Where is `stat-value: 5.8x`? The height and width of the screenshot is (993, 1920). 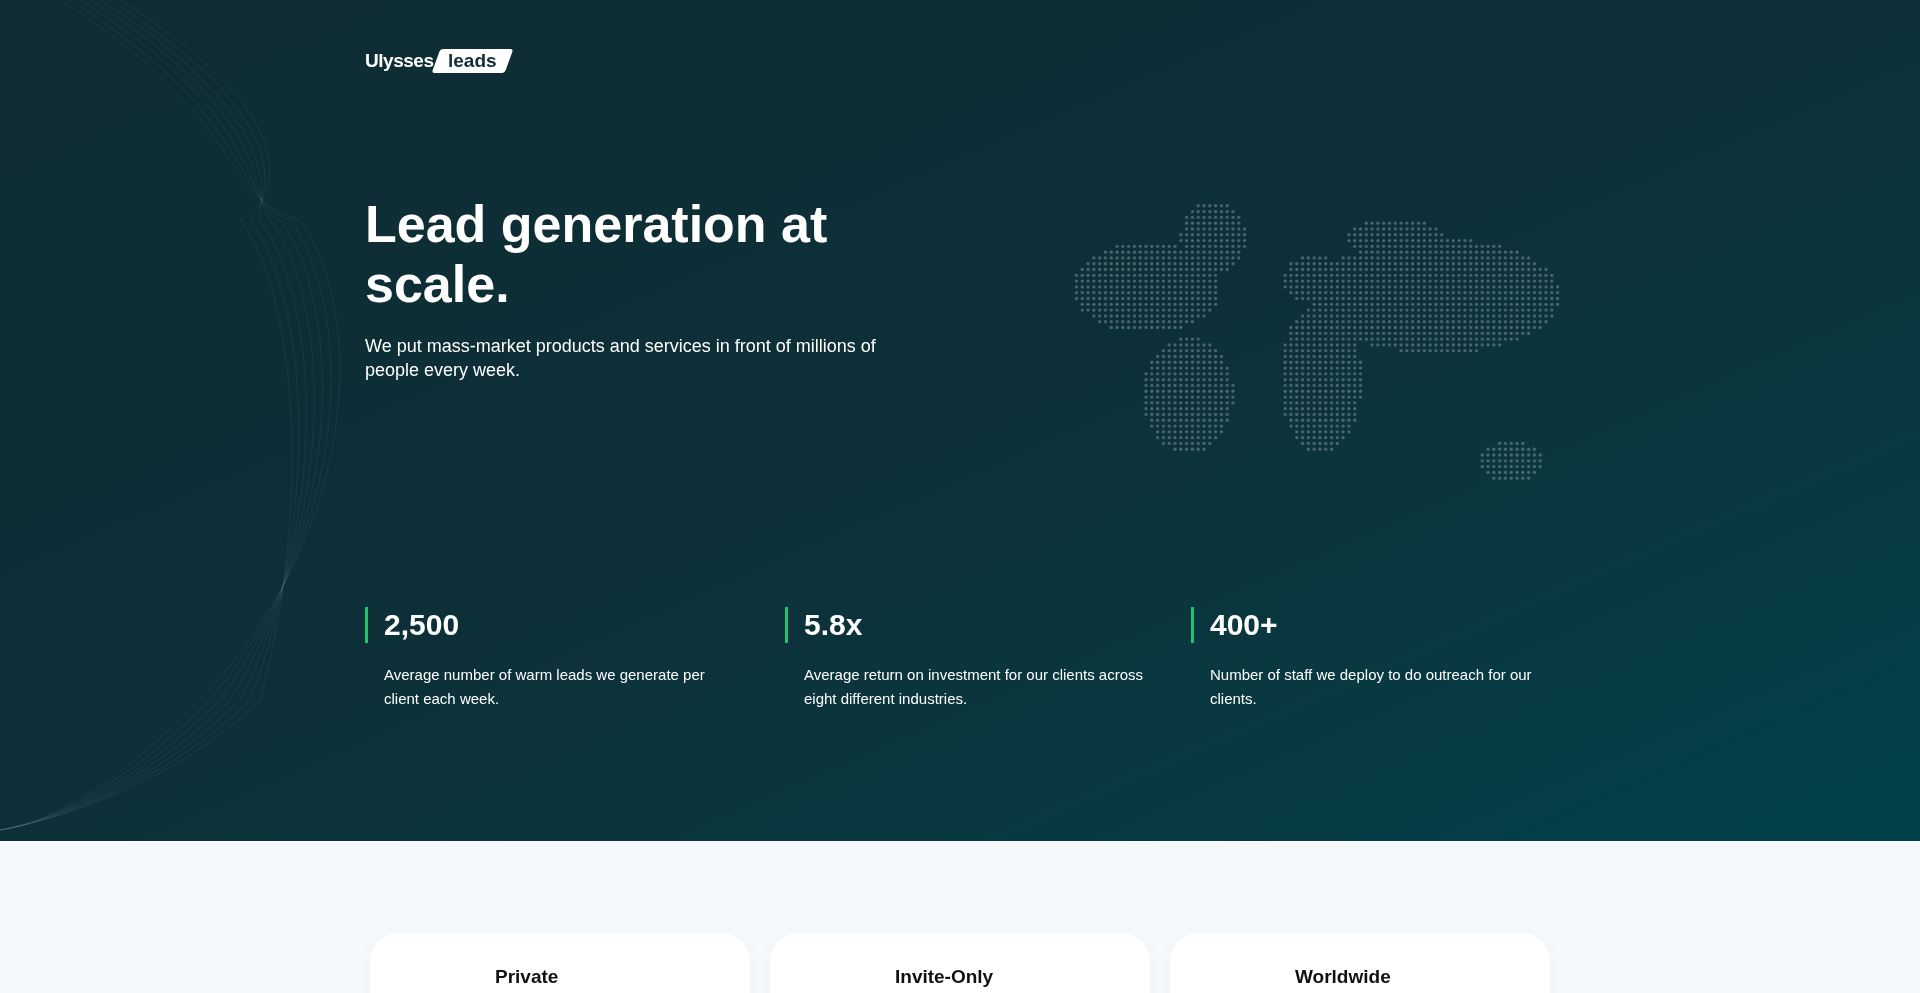 stat-value: 5.8x is located at coordinates (988, 625).